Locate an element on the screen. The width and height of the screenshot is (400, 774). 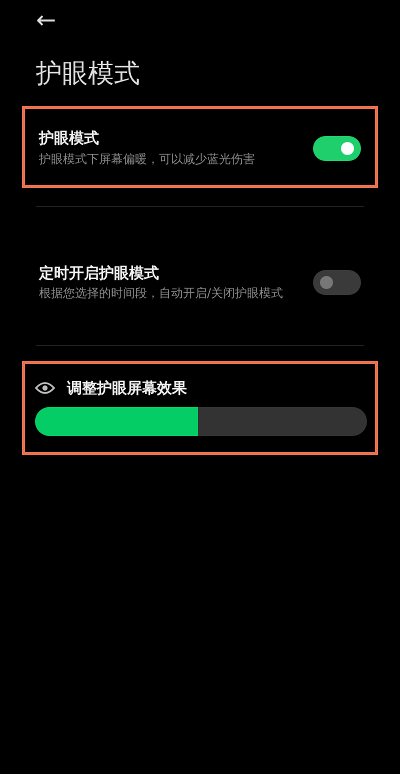
setting-description: 根据您选择的时间段，自动开启/关闭护眼模式 is located at coordinates (161, 293).